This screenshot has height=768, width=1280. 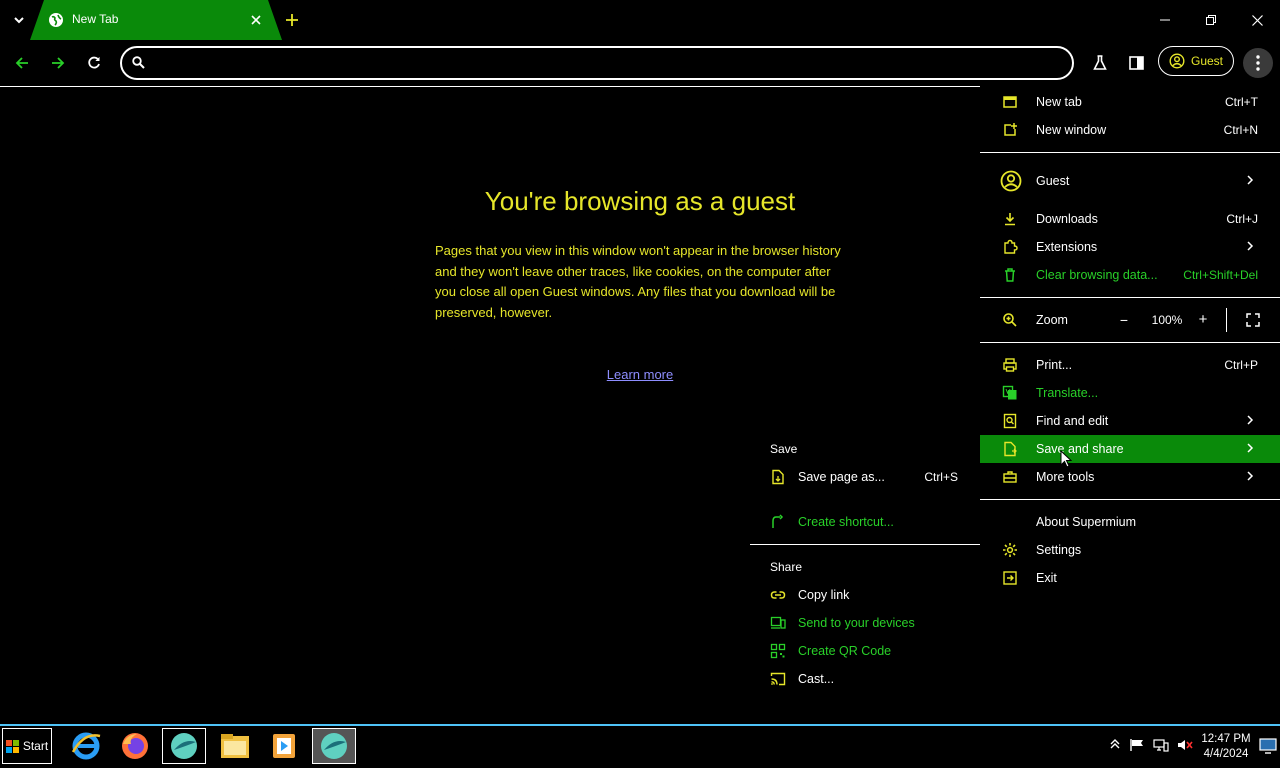 I want to click on menu-label: Extensions, so click(x=1067, y=247).